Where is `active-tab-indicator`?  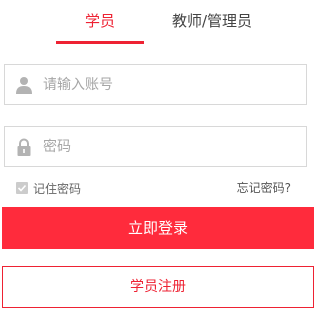 active-tab-indicator is located at coordinates (100, 42).